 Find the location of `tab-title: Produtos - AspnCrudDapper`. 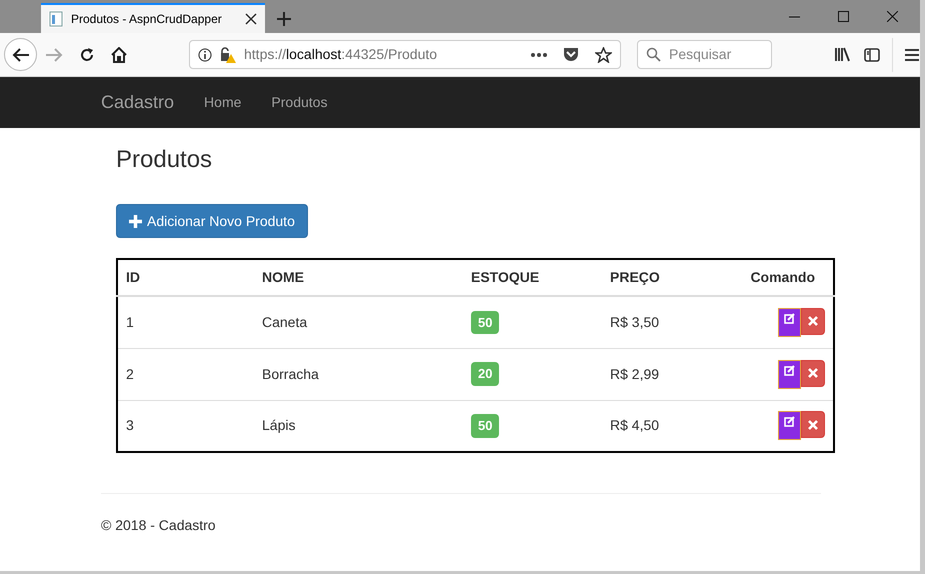

tab-title: Produtos - AspnCrudDapper is located at coordinates (147, 19).